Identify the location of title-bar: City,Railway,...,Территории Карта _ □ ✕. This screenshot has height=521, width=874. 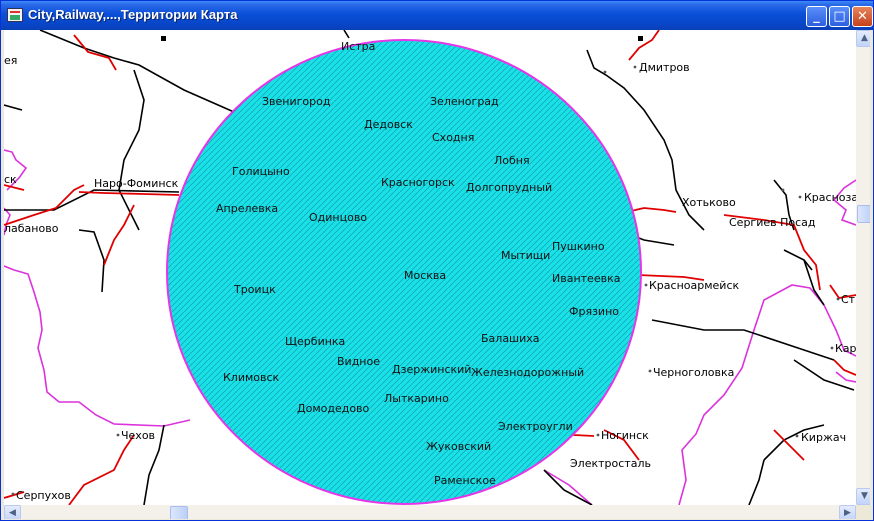
(437, 15).